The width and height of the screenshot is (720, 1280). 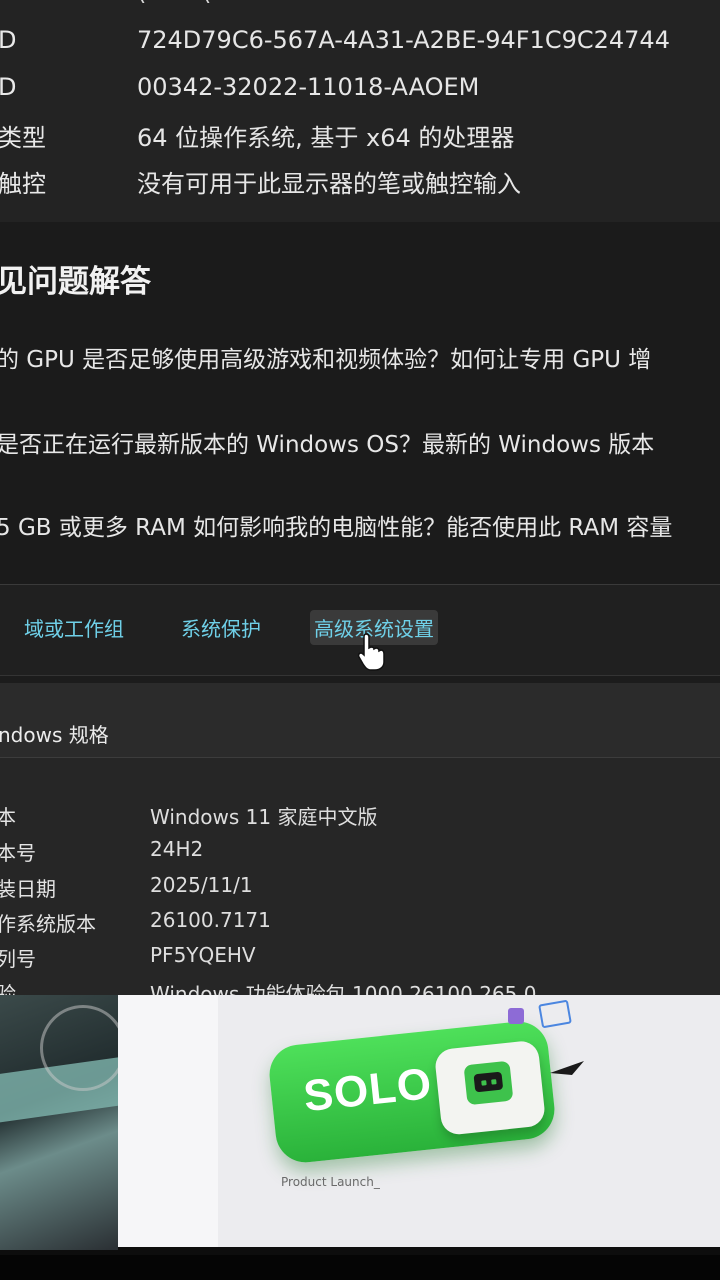 I want to click on robot-icon, so click(x=488, y=1083).